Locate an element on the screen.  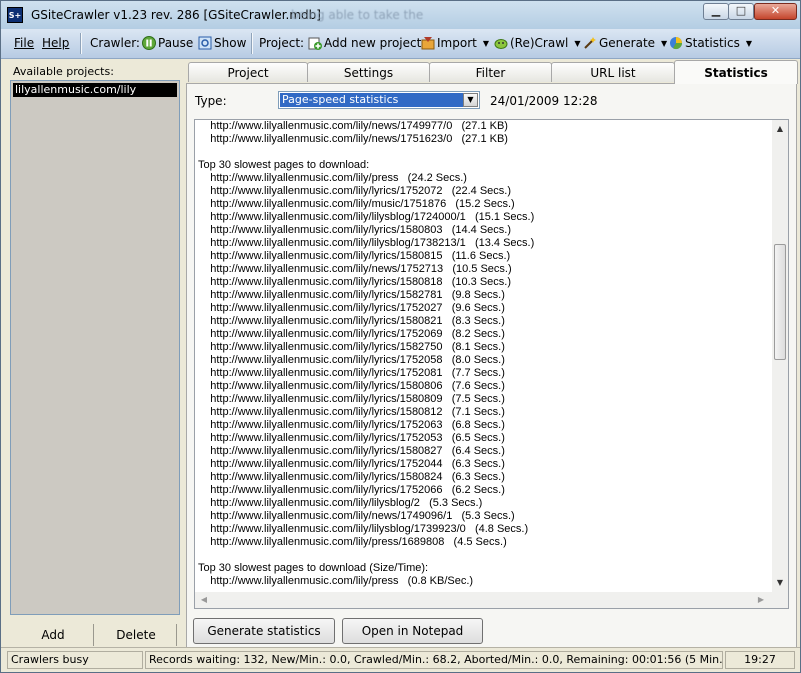
import-menu: Import ▼ is located at coordinates (455, 43).